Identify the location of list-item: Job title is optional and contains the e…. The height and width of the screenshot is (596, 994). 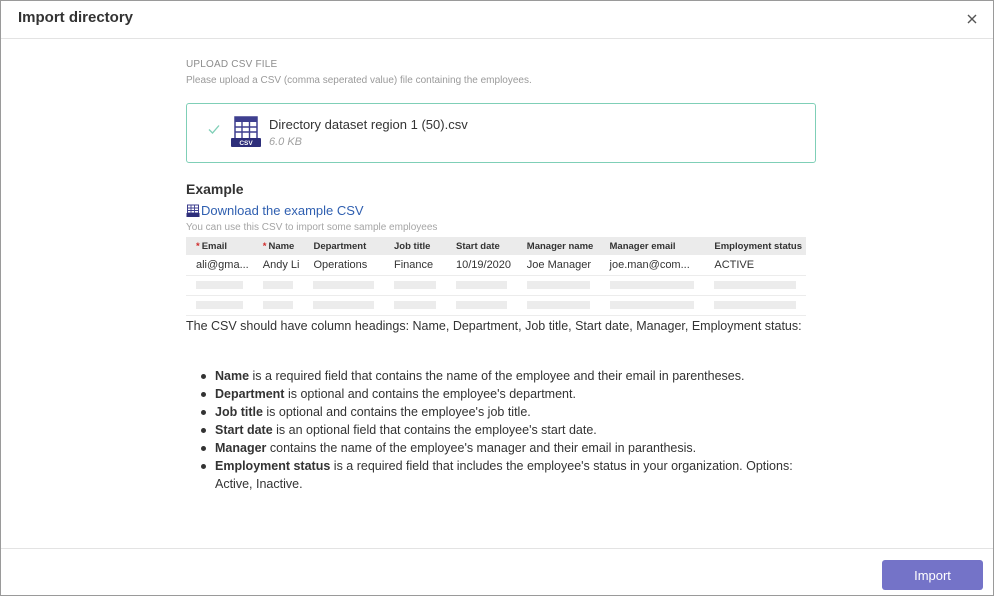
(508, 412).